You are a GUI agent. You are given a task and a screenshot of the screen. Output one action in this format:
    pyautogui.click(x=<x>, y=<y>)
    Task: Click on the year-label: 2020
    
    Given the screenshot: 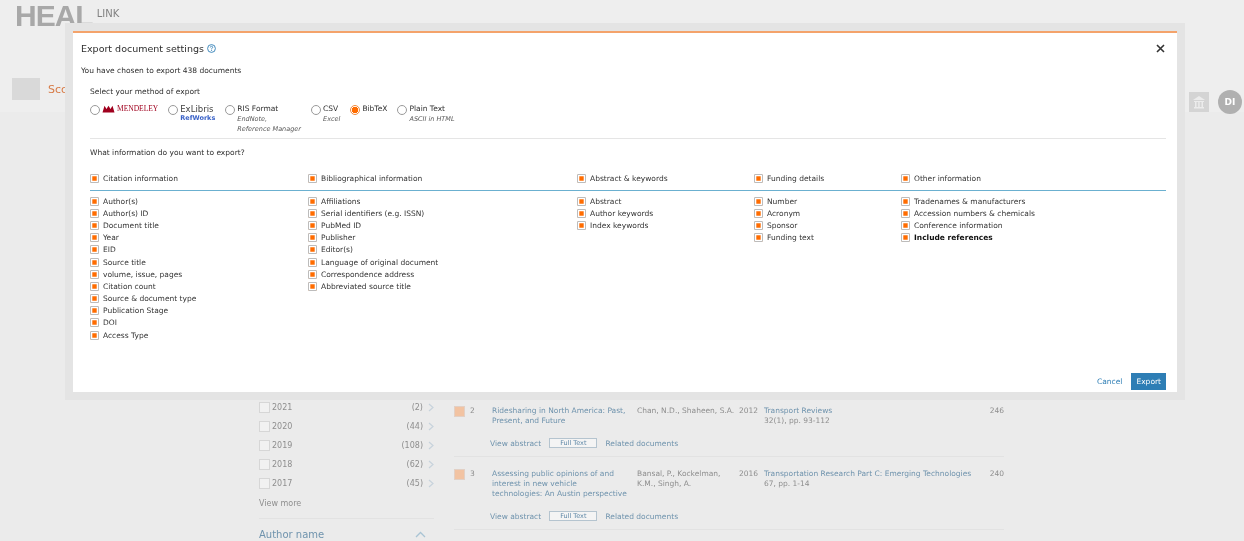 What is the action you would take?
    pyautogui.click(x=283, y=426)
    